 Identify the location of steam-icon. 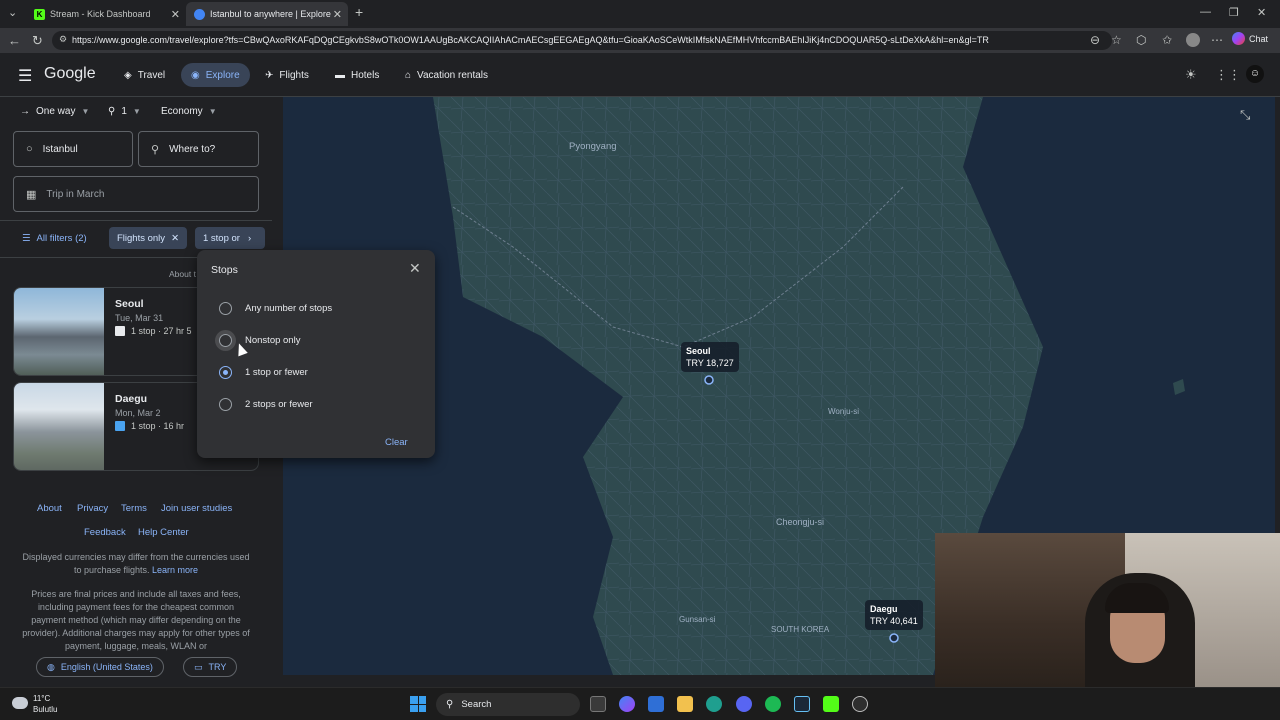
(802, 704).